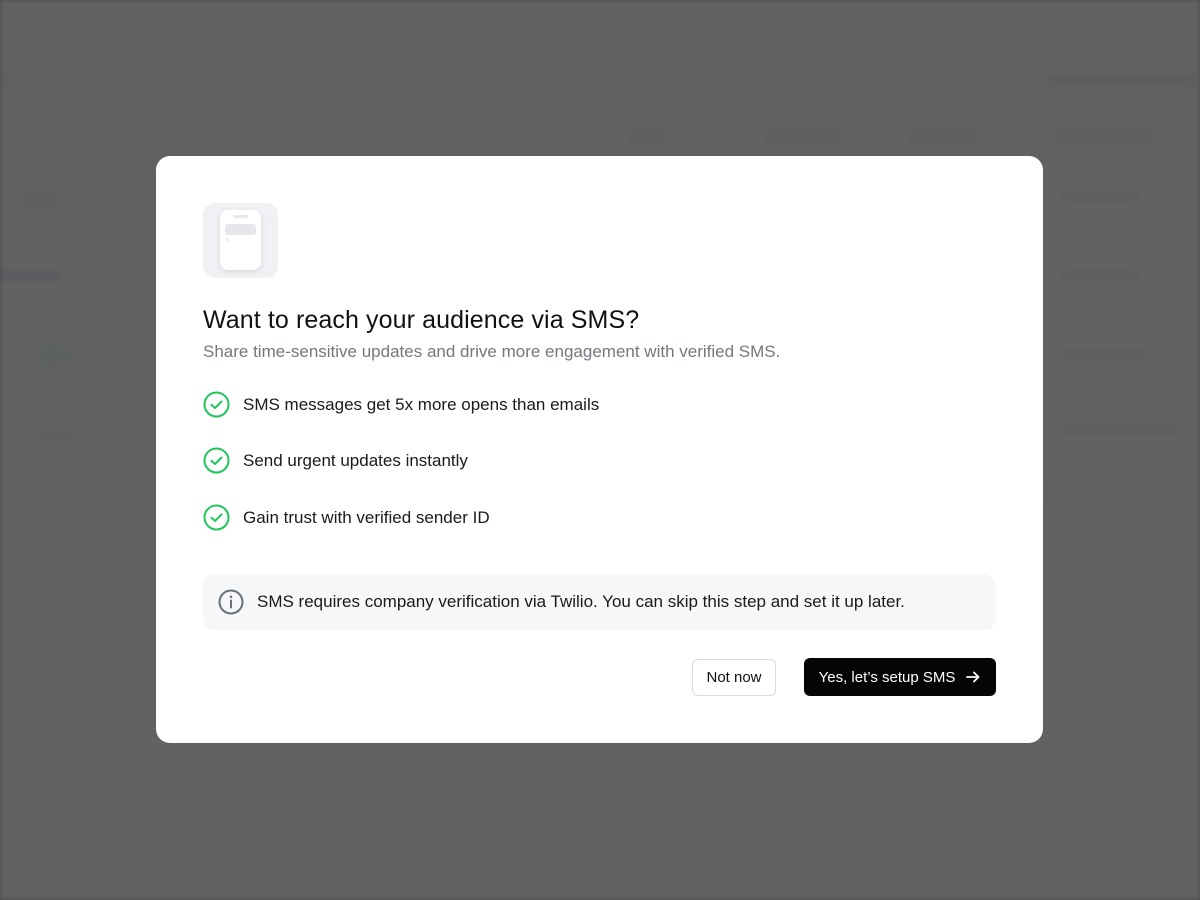 The height and width of the screenshot is (900, 1200). I want to click on modal-title: Want to reach your audience via SMS?, so click(421, 320).